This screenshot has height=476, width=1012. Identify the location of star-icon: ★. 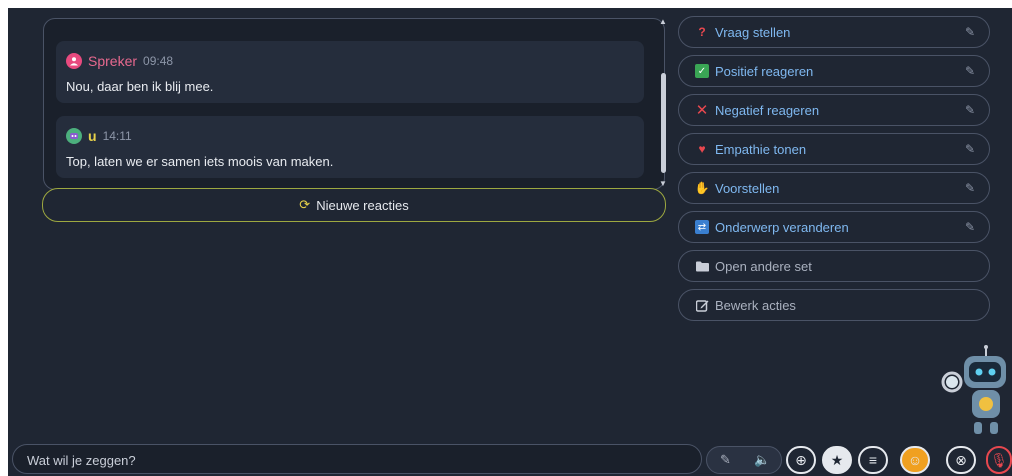
(837, 459).